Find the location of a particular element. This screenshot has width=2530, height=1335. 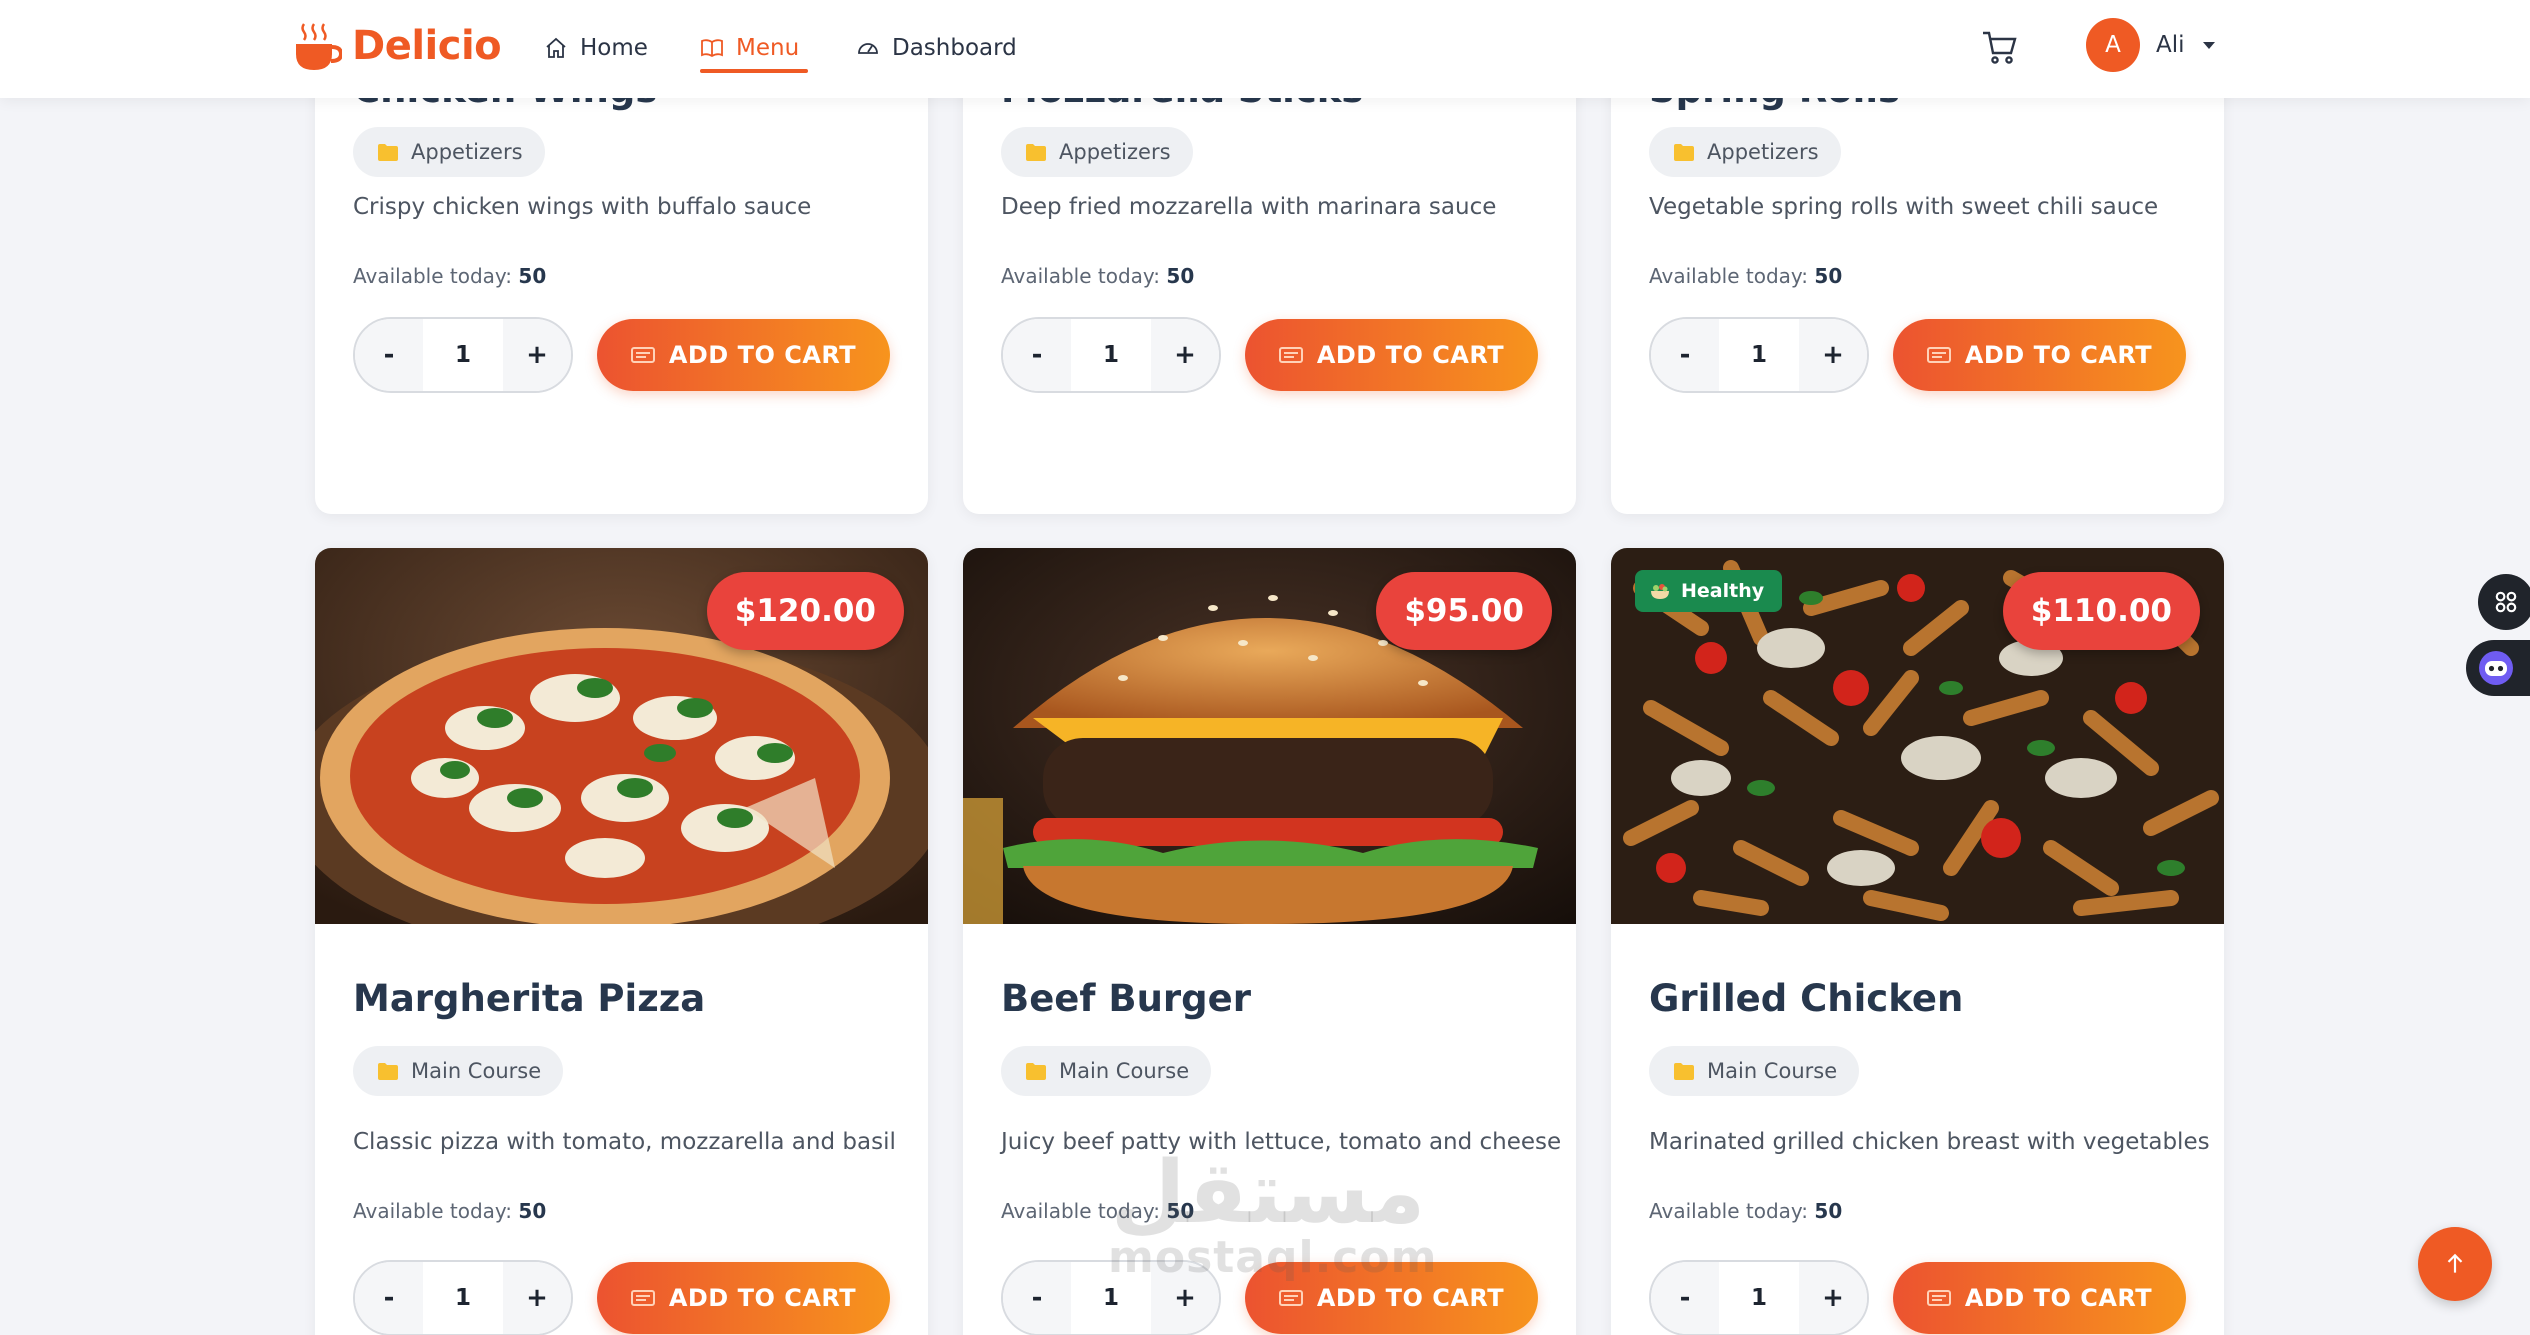

grid-icon is located at coordinates (2506, 602).